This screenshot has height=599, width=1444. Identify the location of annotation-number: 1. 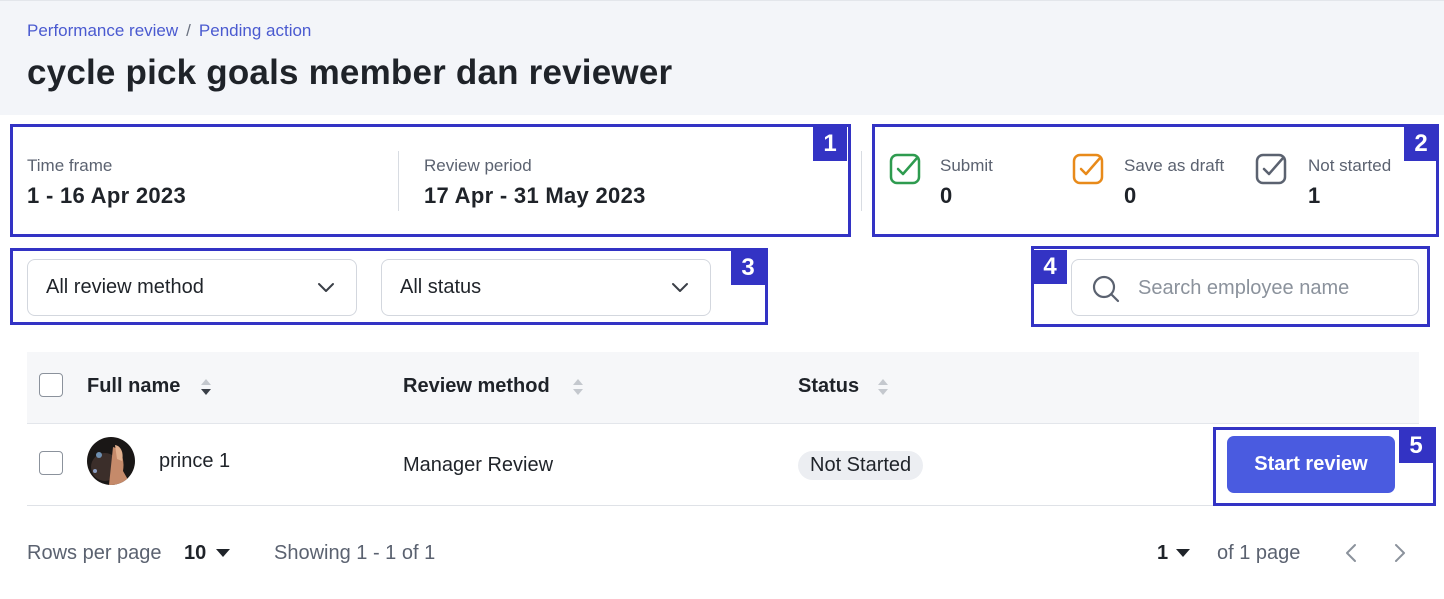
(830, 144).